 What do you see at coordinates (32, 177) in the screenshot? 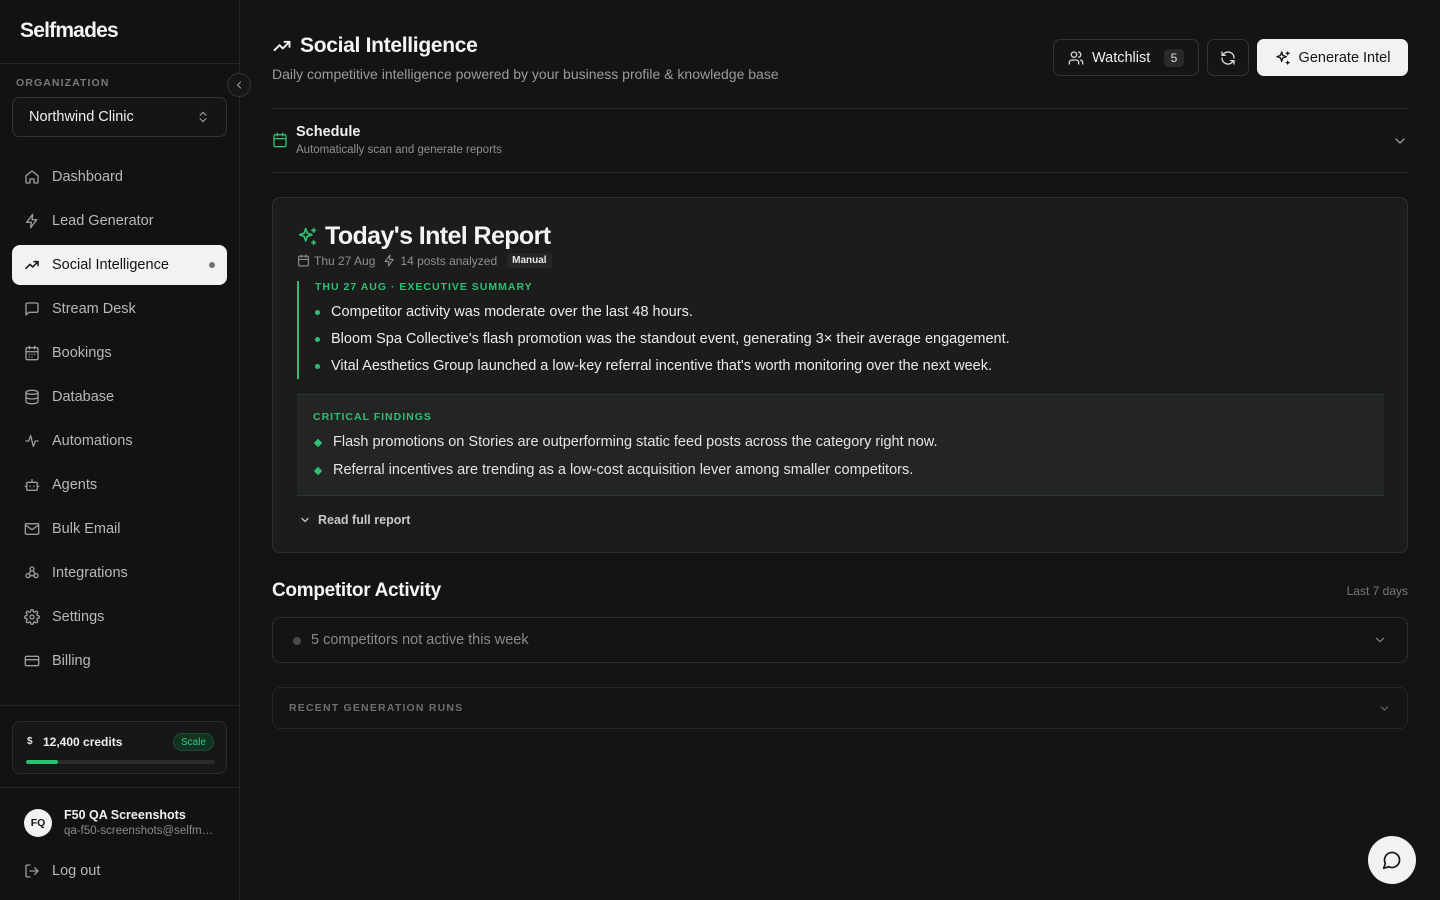
I see `home-icon` at bounding box center [32, 177].